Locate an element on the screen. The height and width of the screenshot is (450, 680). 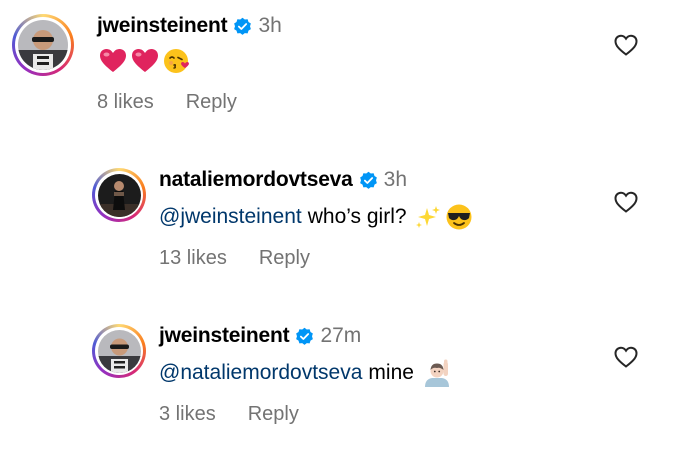
comment-text: mine is located at coordinates (391, 372).